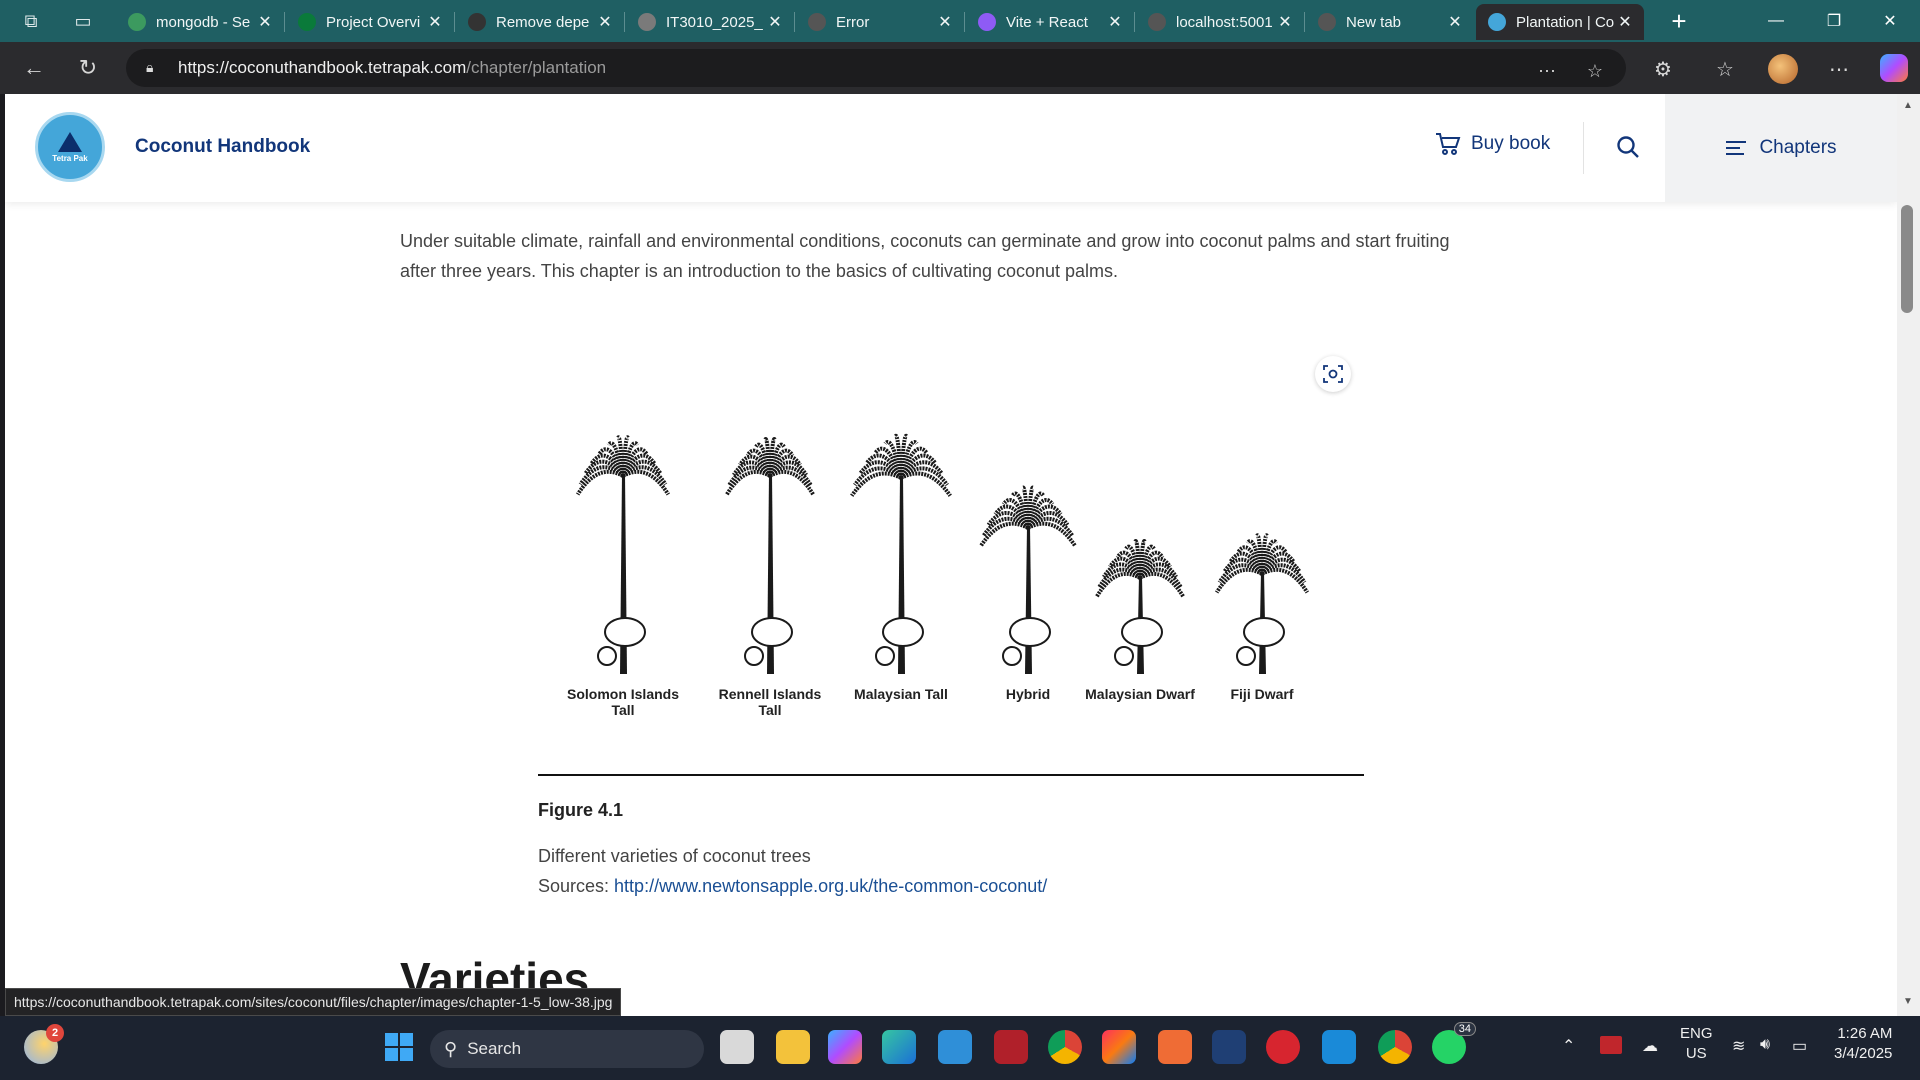 This screenshot has width=1920, height=1080. Describe the element at coordinates (31, 21) in the screenshot. I see `workspaces-icon: ⧉` at that location.